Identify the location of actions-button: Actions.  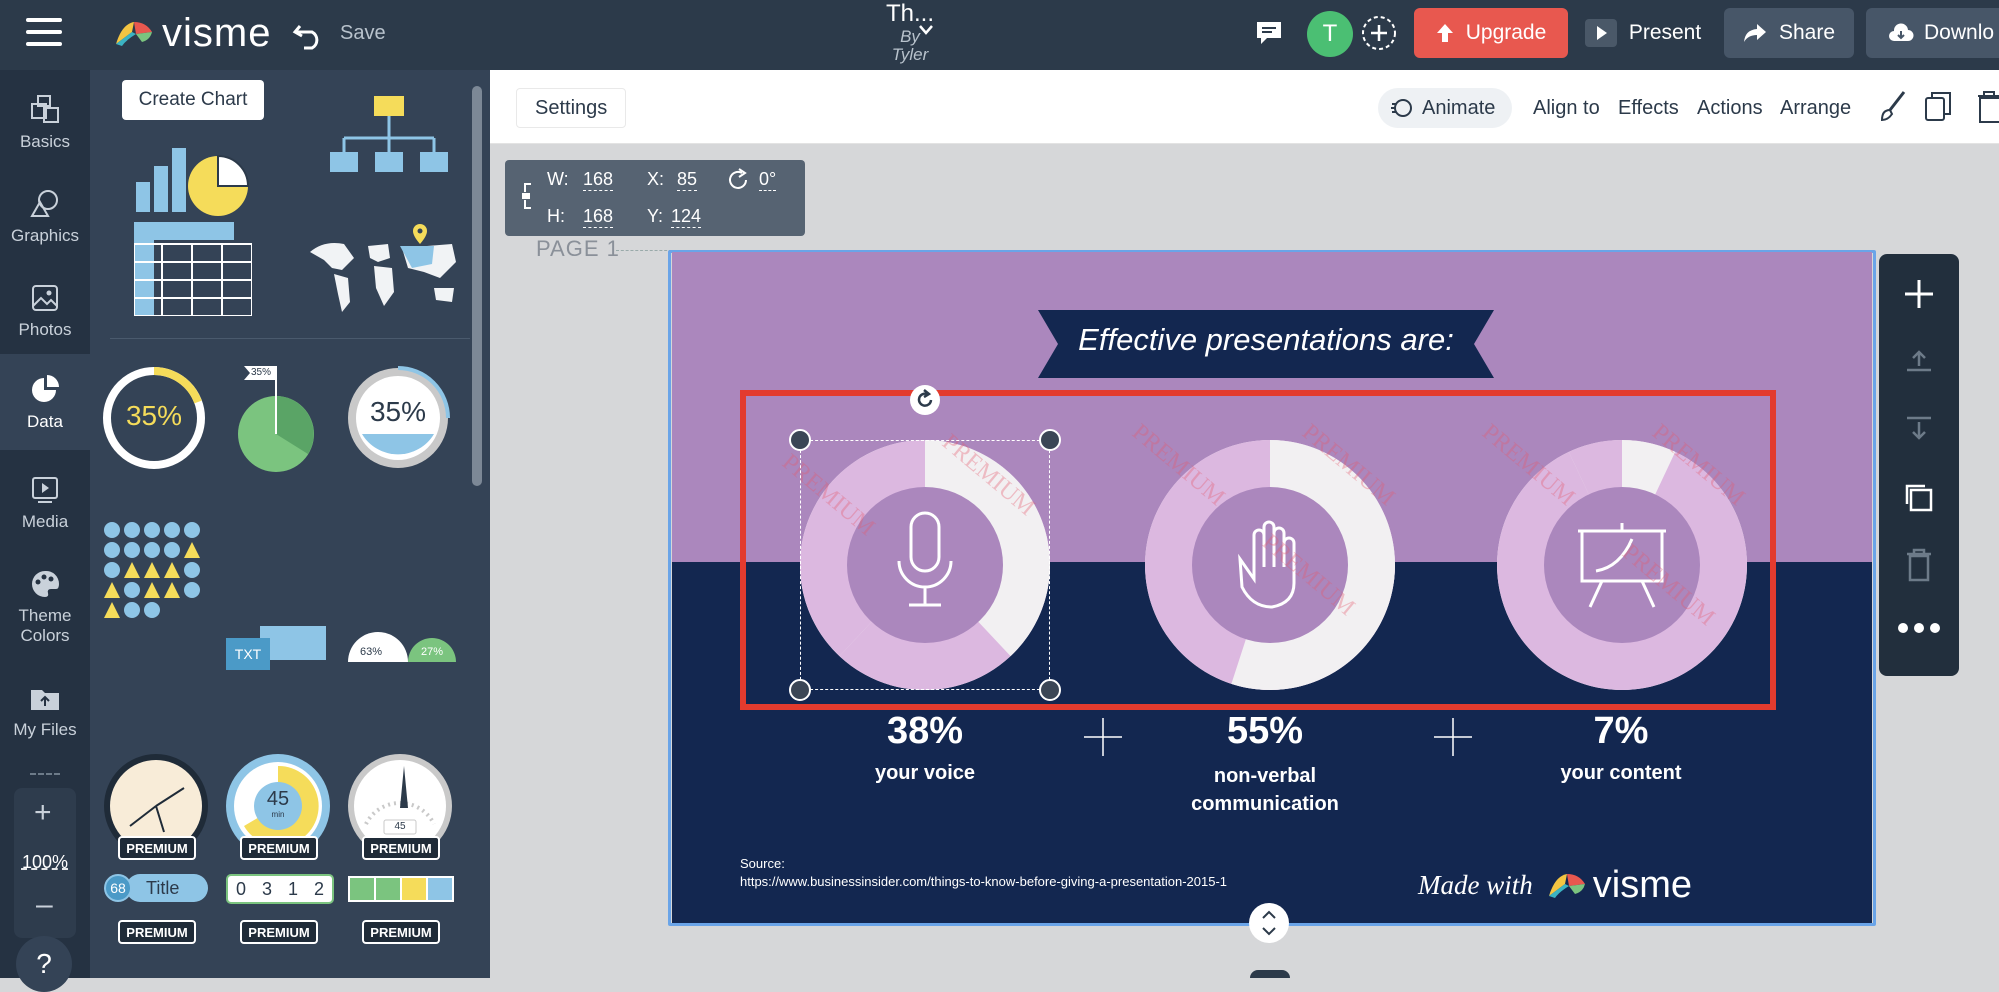
(1730, 108).